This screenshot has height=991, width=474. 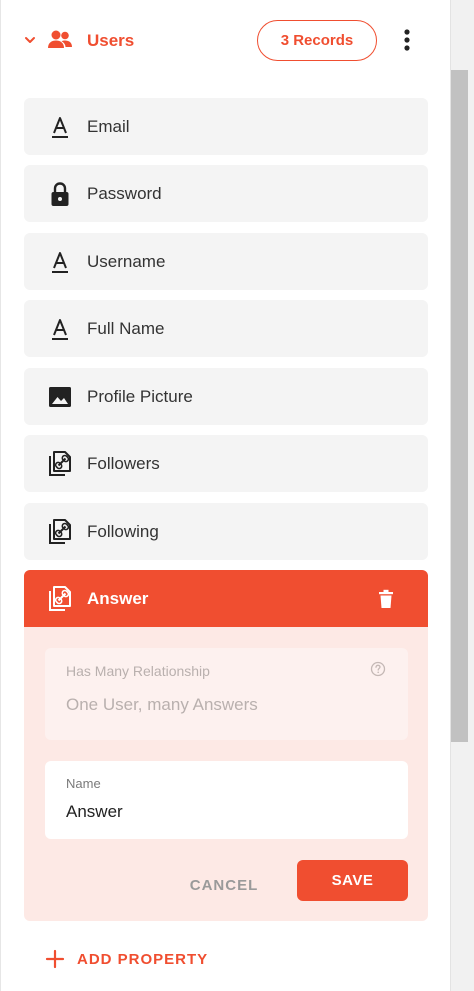 What do you see at coordinates (317, 40) in the screenshot?
I see `records-button: 3 Records` at bounding box center [317, 40].